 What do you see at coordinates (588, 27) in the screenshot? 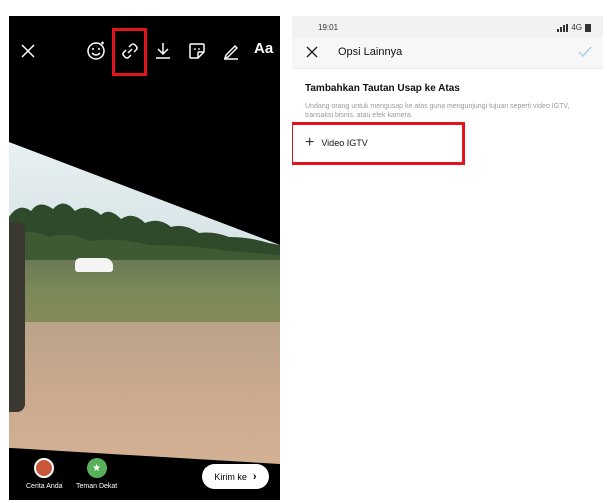
I see `battery-icon` at bounding box center [588, 27].